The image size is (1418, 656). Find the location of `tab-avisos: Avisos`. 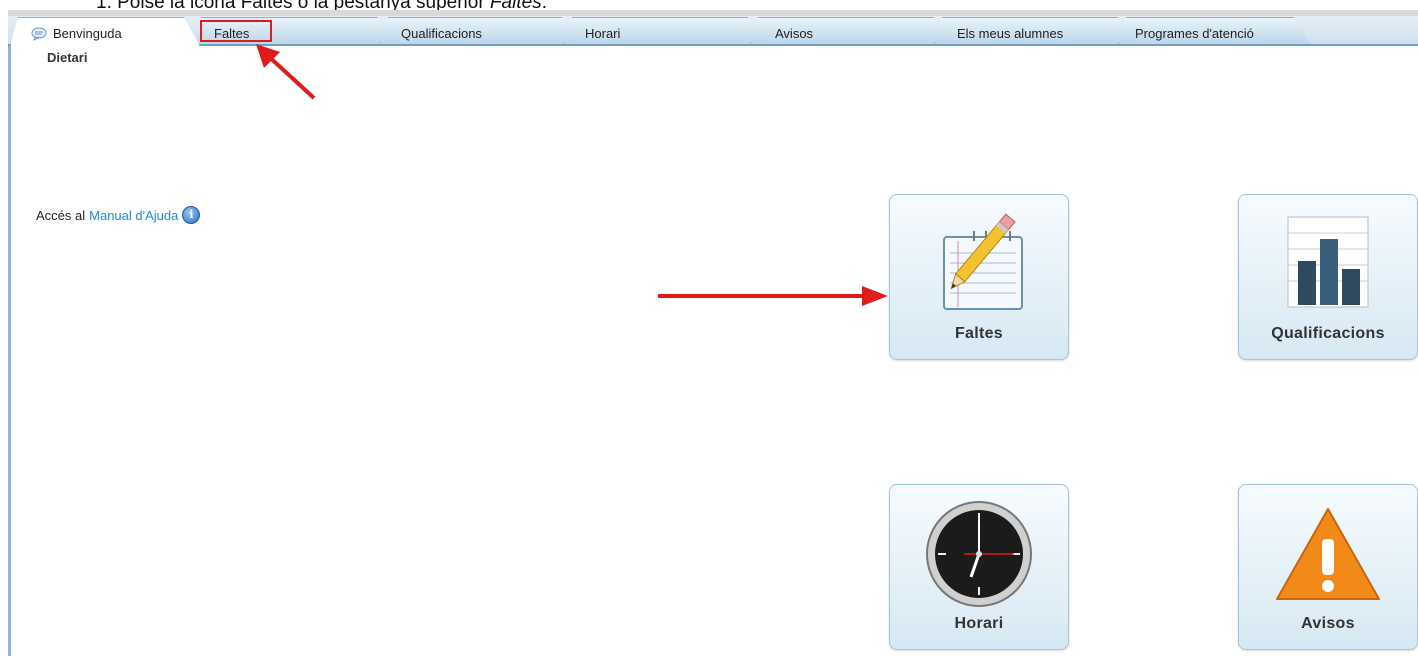

tab-avisos: Avisos is located at coordinates (850, 30).